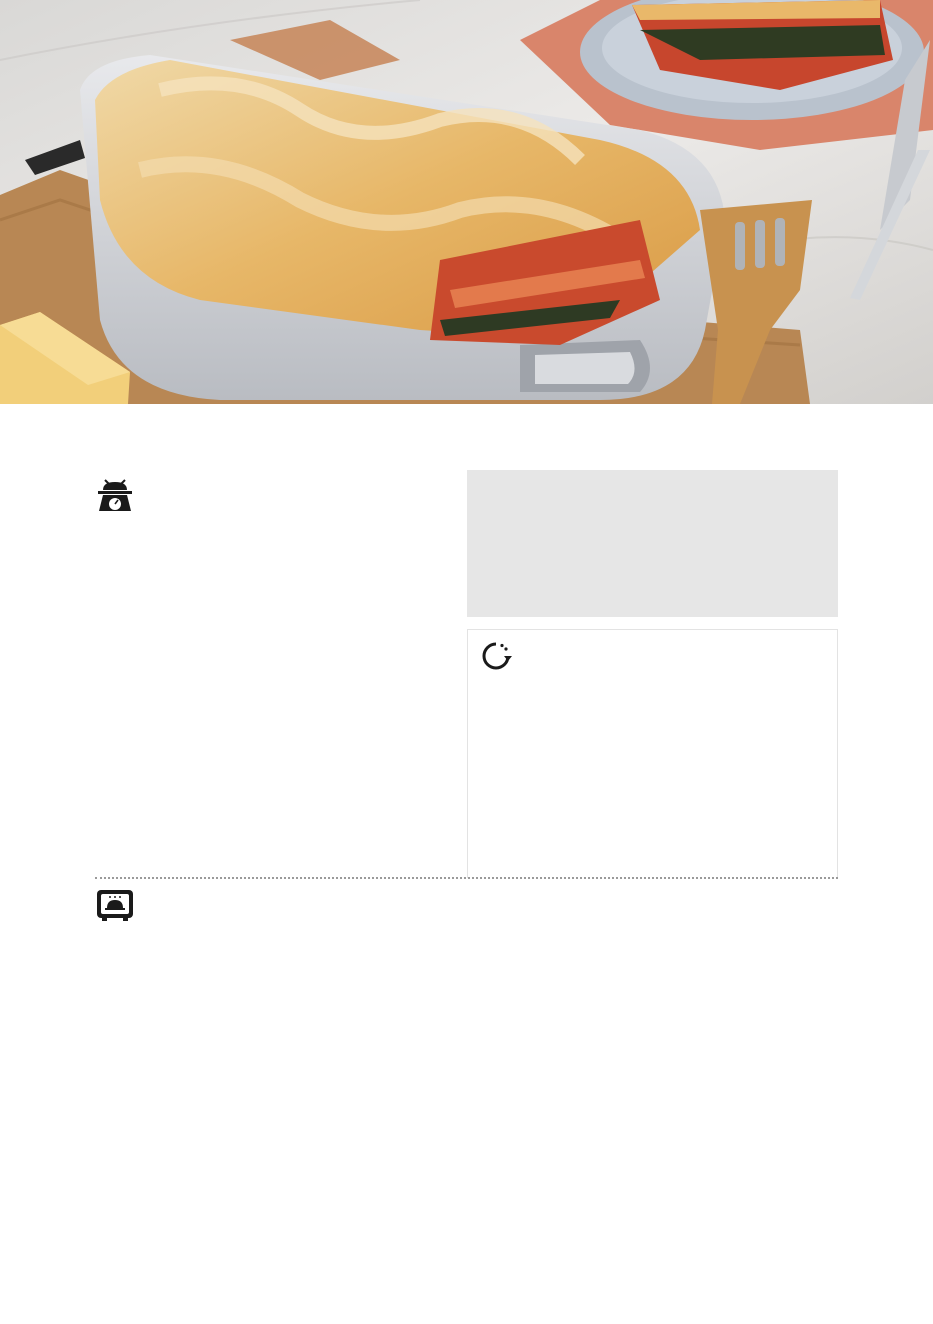 The width and height of the screenshot is (933, 1324). I want to click on oven-icon, so click(115, 905).